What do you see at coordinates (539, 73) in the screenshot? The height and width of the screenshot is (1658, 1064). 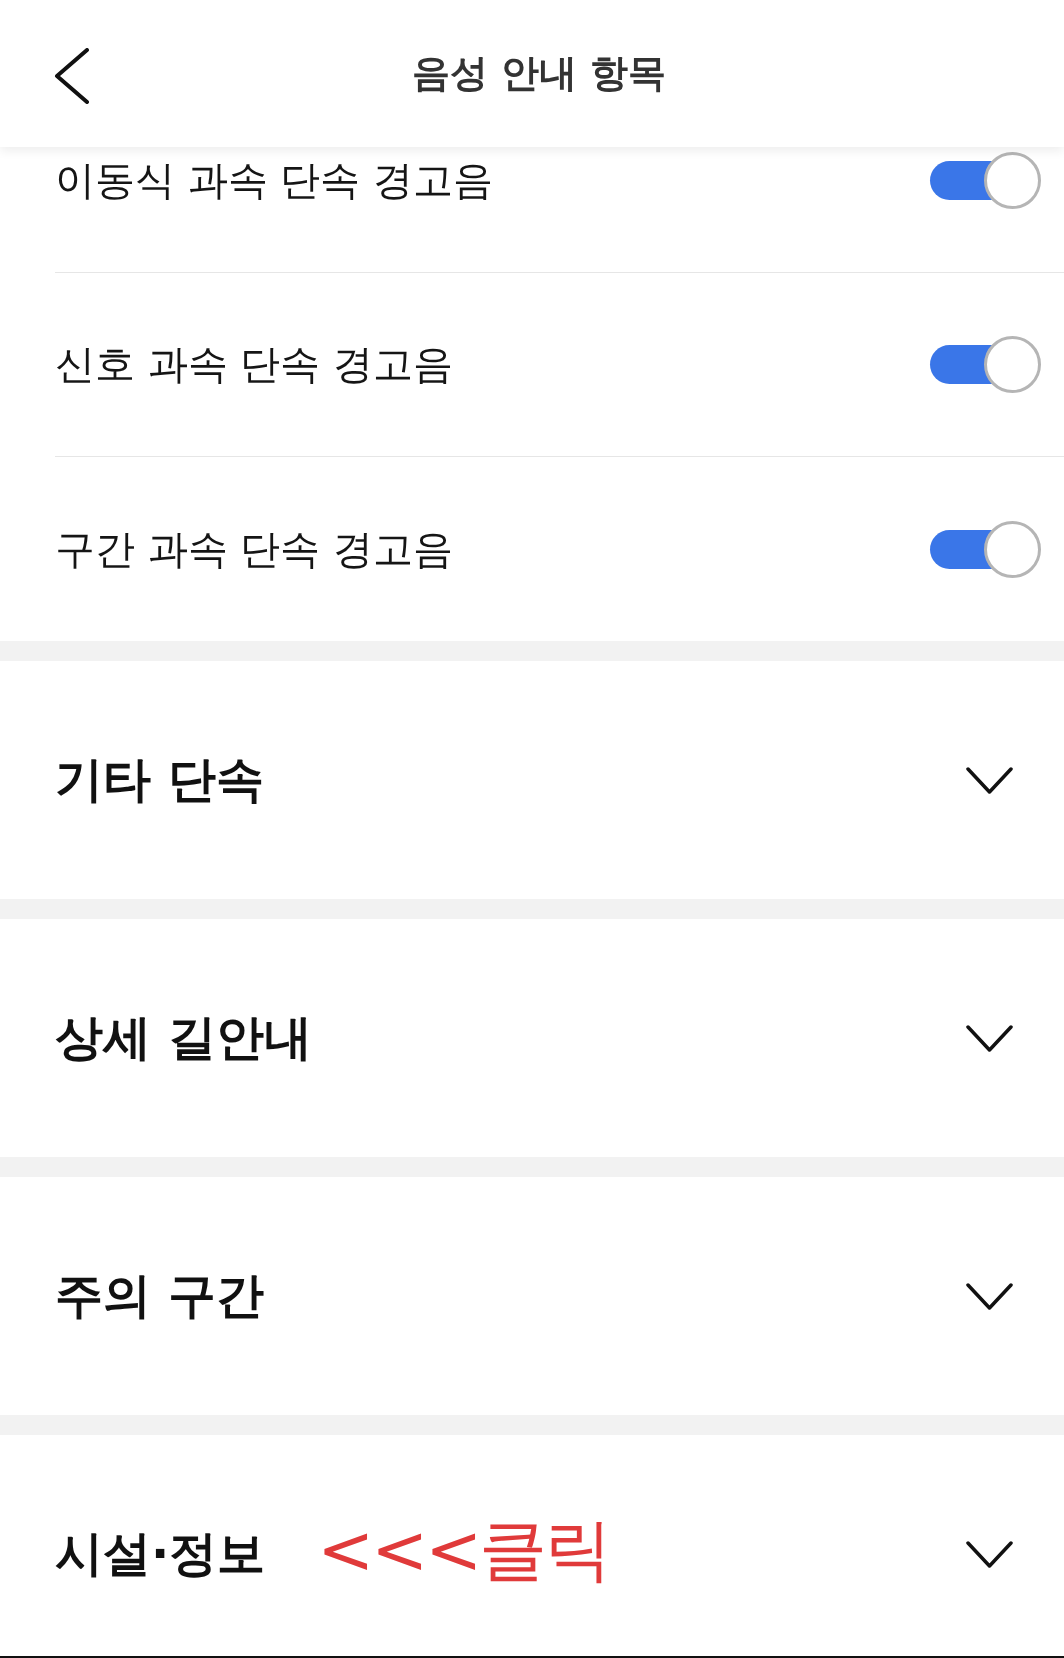 I see `page-title: 음성 안내 항목` at bounding box center [539, 73].